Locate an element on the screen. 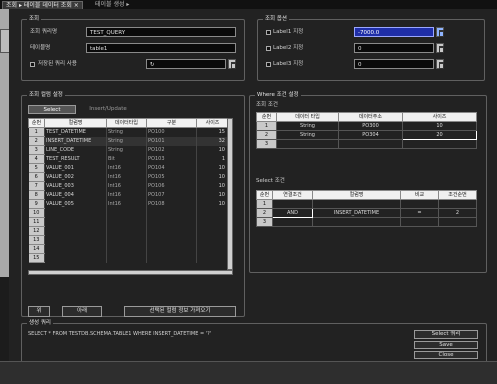 This screenshot has width=497, height=384. tag-cell: PO107 is located at coordinates (171, 195).